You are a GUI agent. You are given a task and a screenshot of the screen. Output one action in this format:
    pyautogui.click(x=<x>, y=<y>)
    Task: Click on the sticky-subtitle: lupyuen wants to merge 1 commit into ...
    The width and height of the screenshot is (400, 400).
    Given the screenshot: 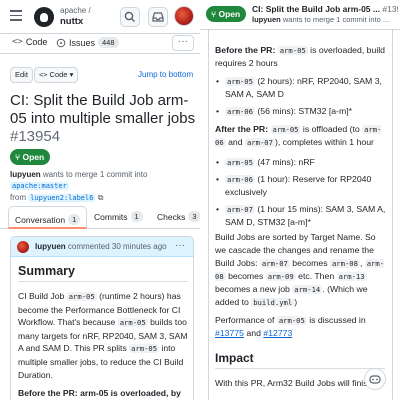 What is the action you would take?
    pyautogui.click(x=325, y=19)
    